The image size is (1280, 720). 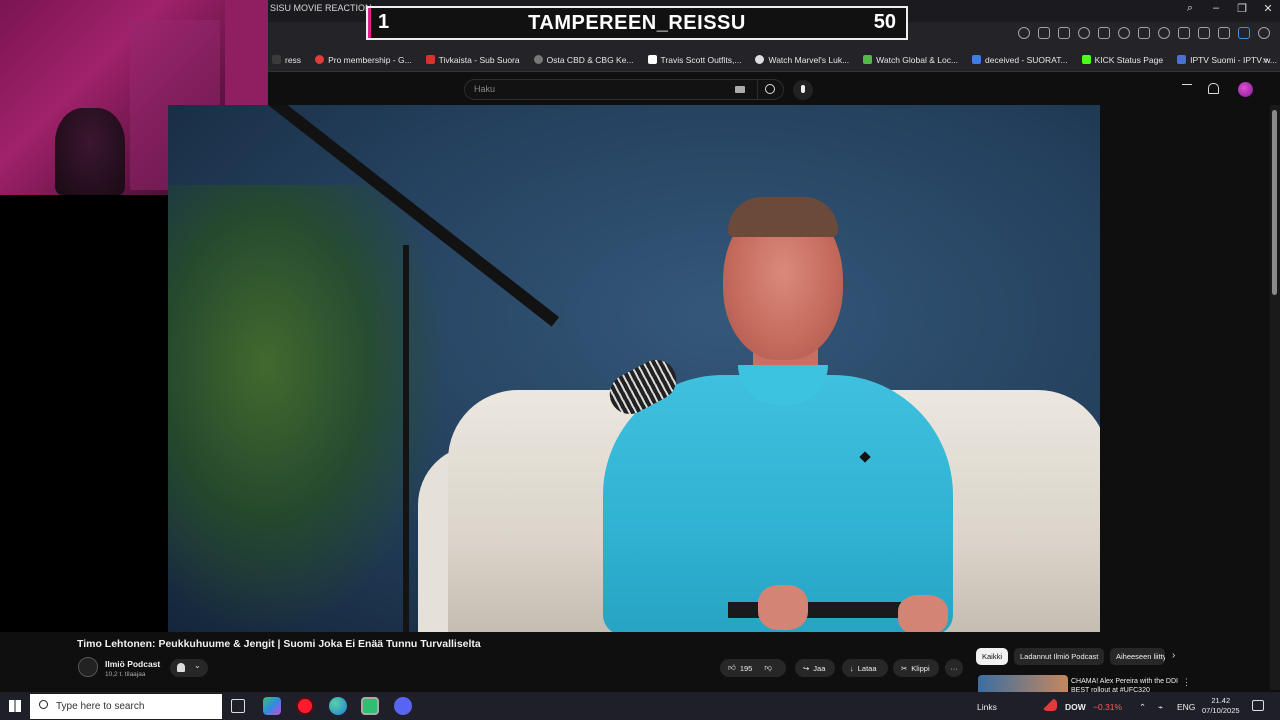 I want to click on thumbs-up-icon: 👍︎, so click(x=732, y=667).